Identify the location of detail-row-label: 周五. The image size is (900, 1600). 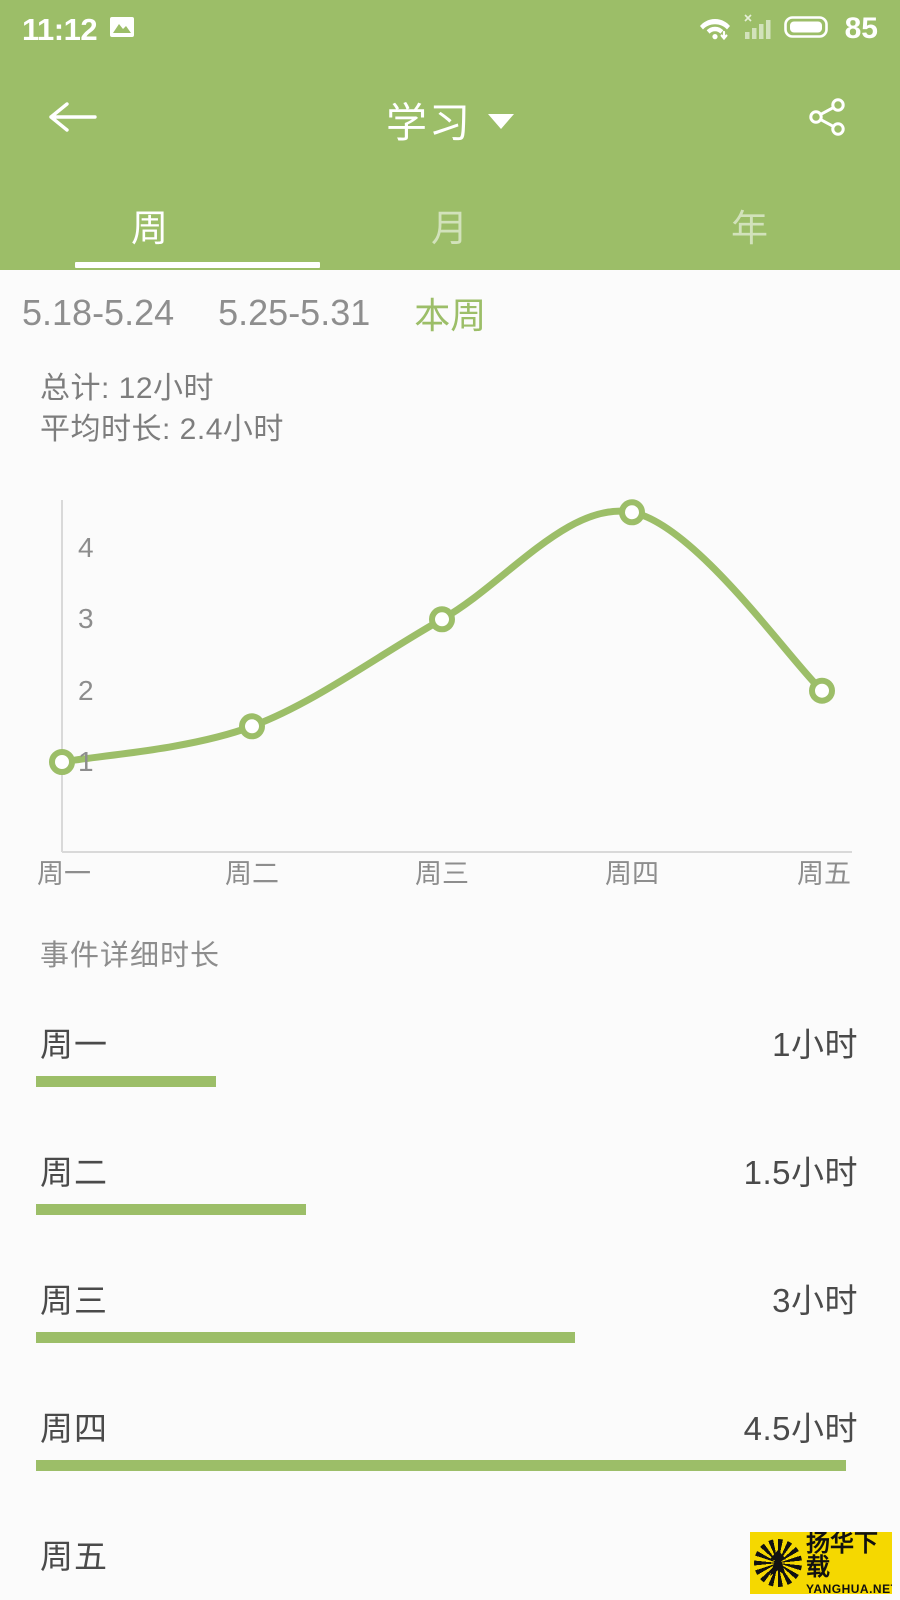
(74, 1556).